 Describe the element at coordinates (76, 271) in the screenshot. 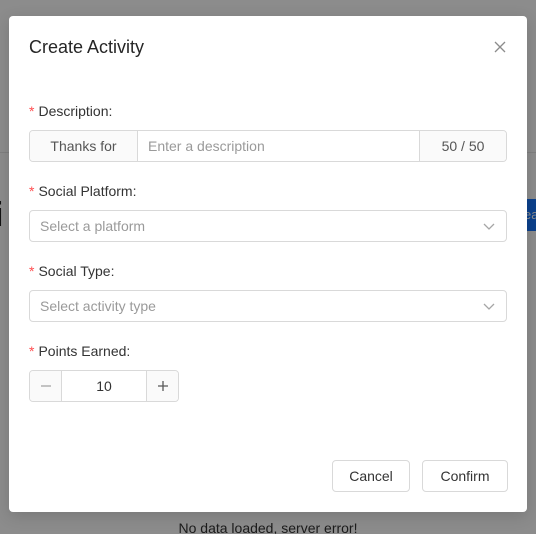

I see `type-label-text: Social Type:` at that location.